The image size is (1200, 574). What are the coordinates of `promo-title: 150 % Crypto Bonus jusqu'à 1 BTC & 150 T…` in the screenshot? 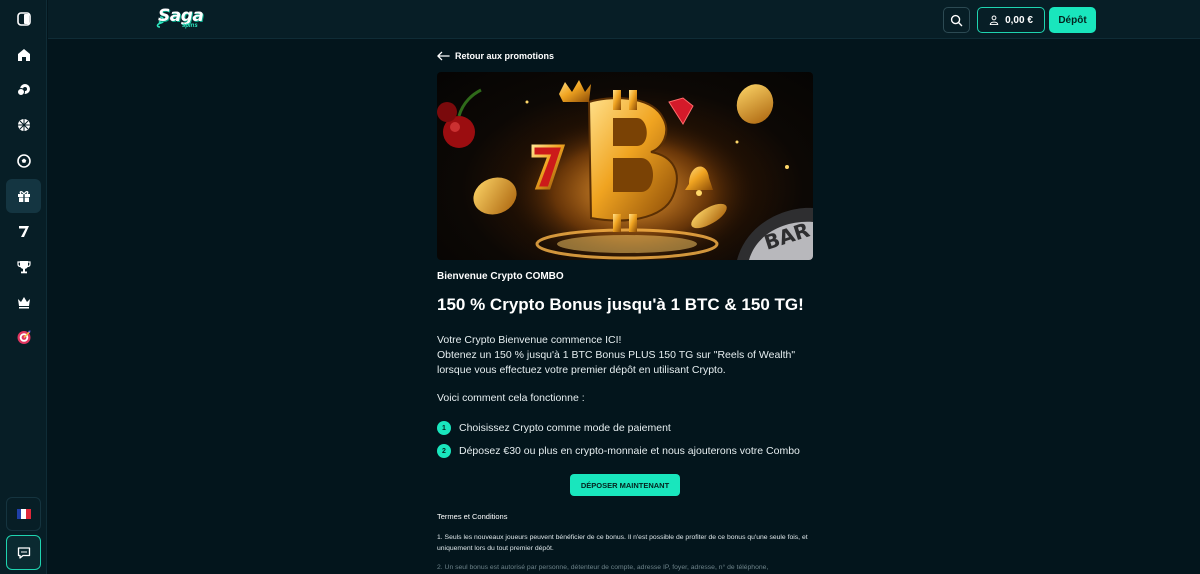 It's located at (620, 304).